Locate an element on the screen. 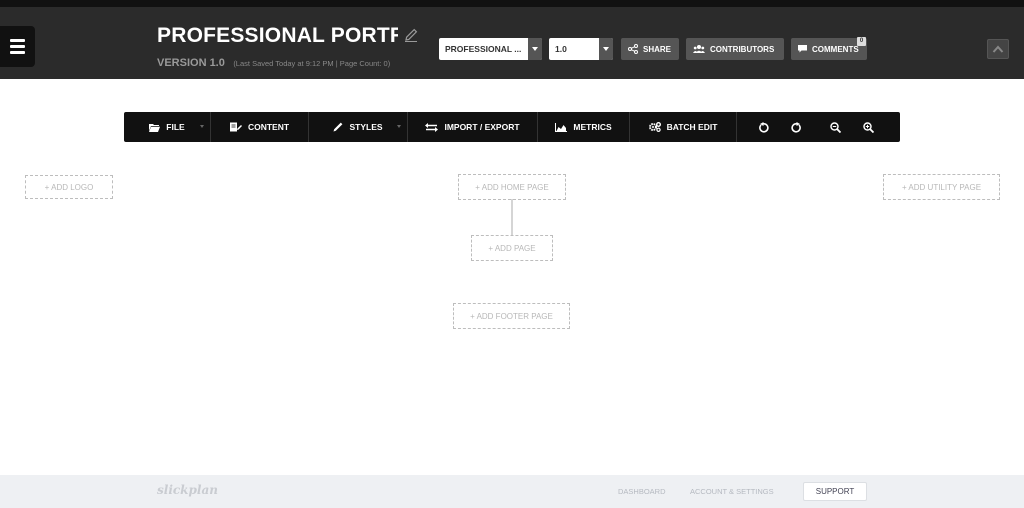  import-export-label: IMPORT / EXPORT is located at coordinates (482, 127).